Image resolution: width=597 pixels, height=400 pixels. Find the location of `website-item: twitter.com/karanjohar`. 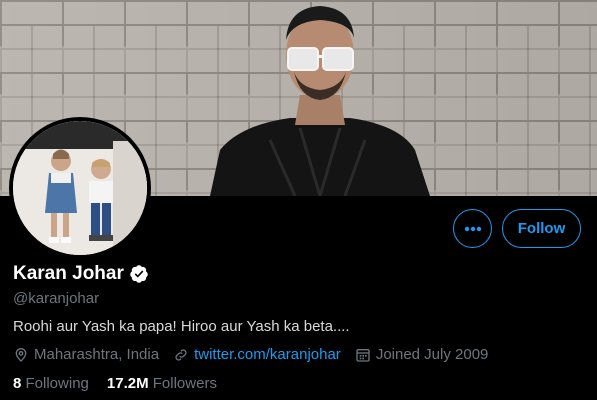

website-item: twitter.com/karanjohar is located at coordinates (257, 354).